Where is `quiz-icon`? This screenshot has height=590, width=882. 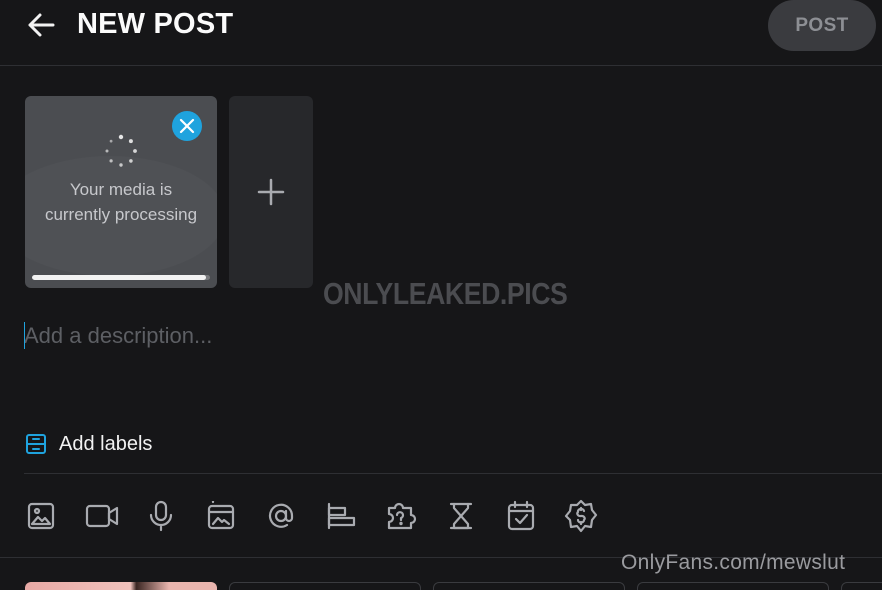
quiz-icon is located at coordinates (402, 516).